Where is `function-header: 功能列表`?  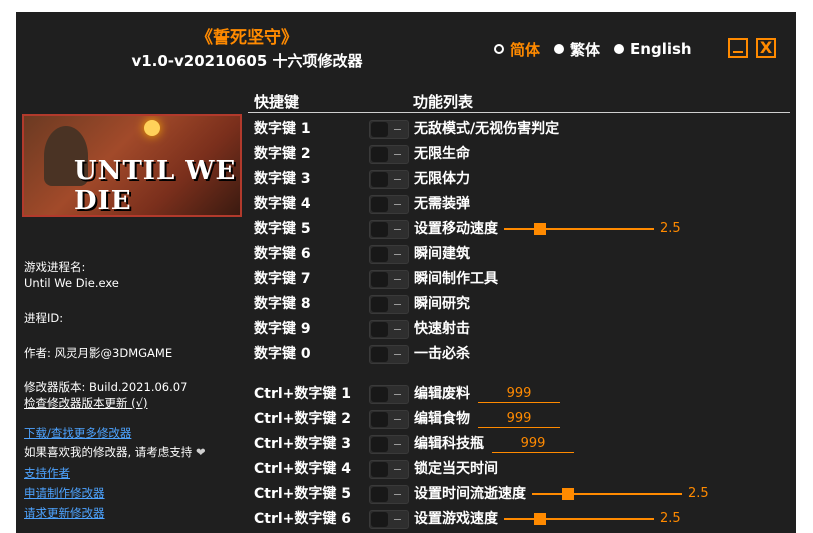
function-header: 功能列表 is located at coordinates (443, 102).